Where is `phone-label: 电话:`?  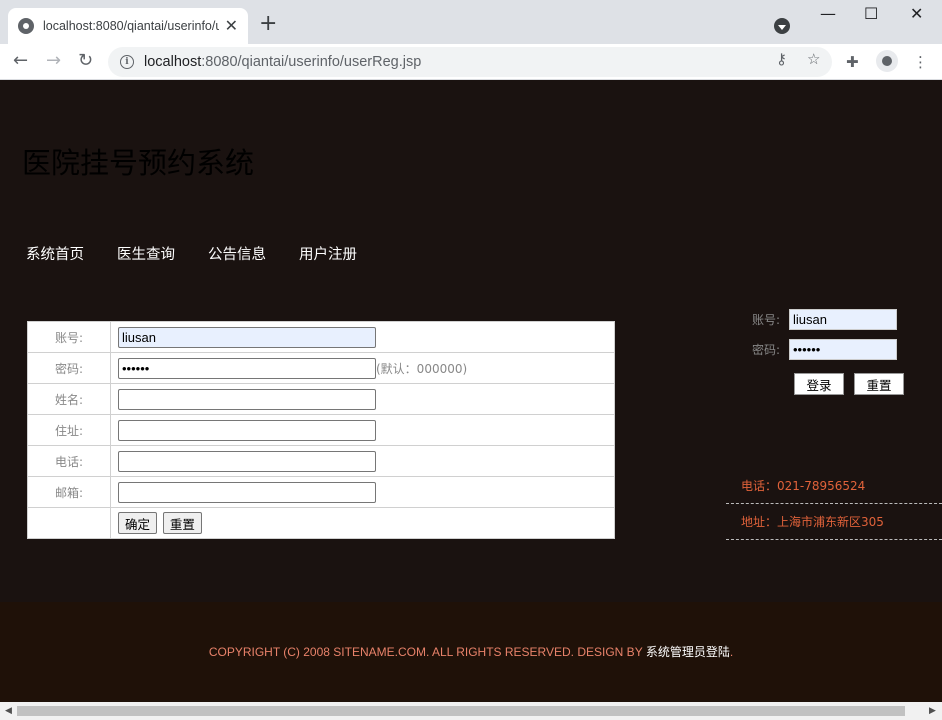
phone-label: 电话: is located at coordinates (69, 461).